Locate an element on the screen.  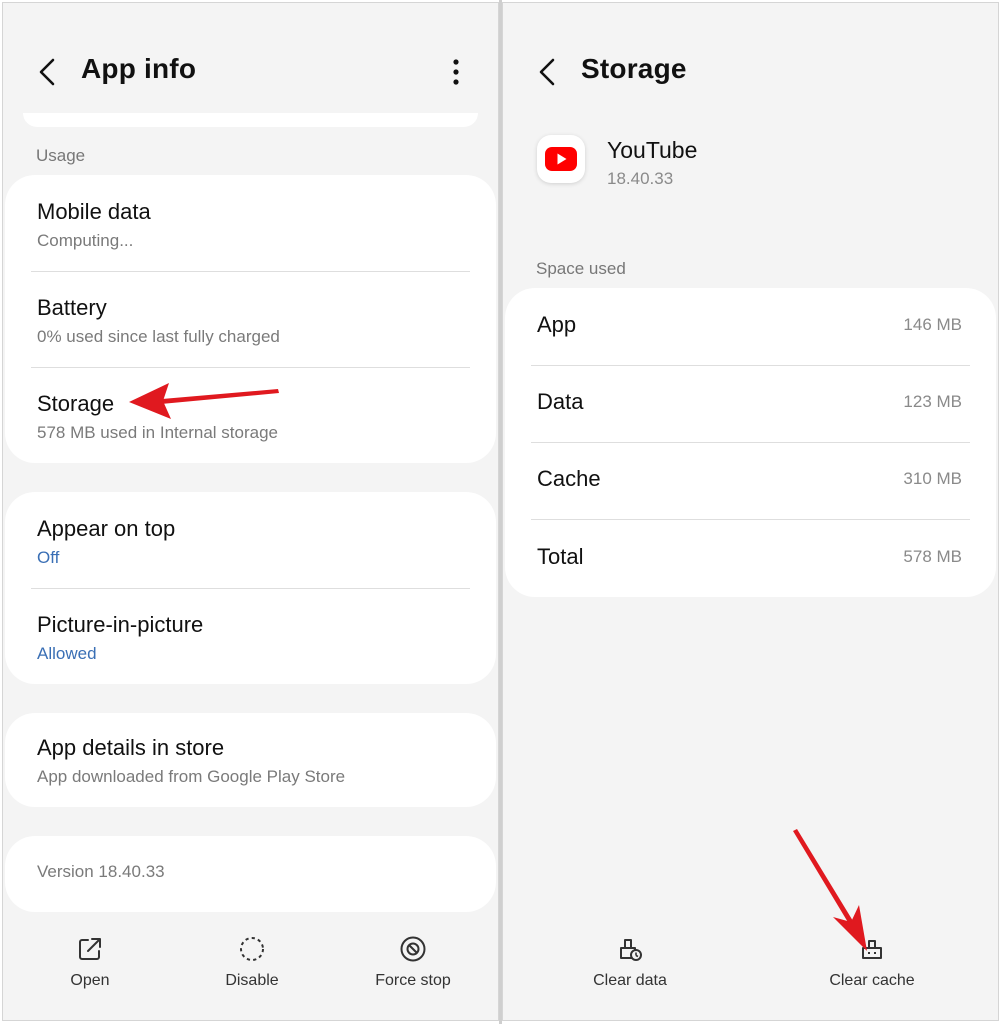
version-text: Version 18.40.33 is located at coordinates (101, 871).